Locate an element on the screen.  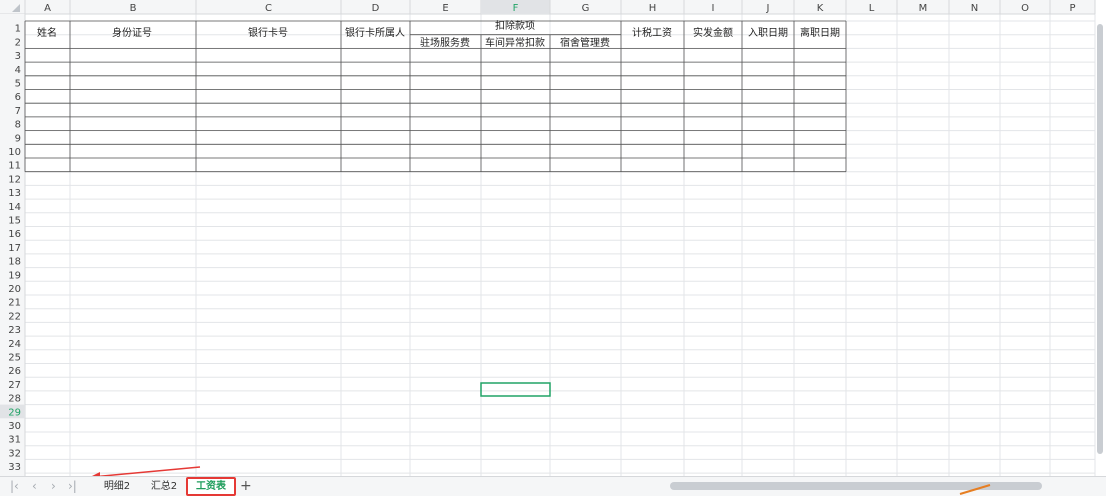
row-header: 8 is located at coordinates (18, 125).